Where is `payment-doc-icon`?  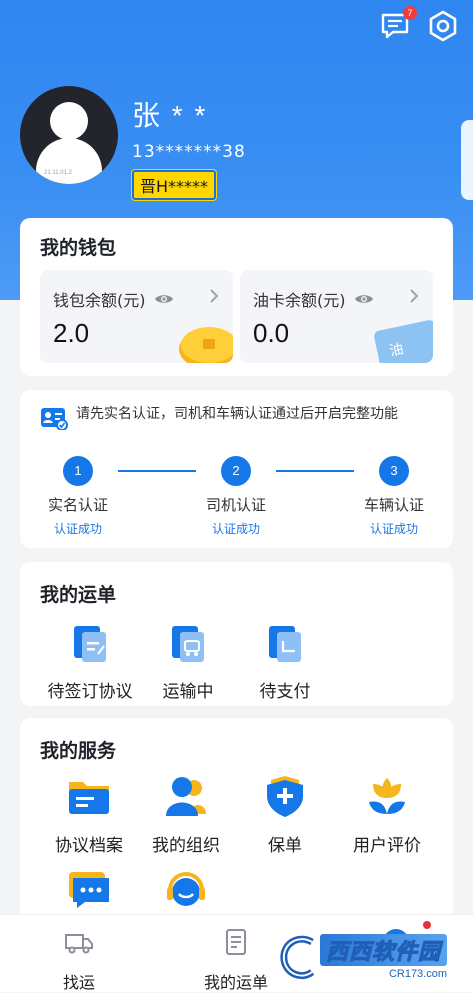 payment-doc-icon is located at coordinates (285, 644).